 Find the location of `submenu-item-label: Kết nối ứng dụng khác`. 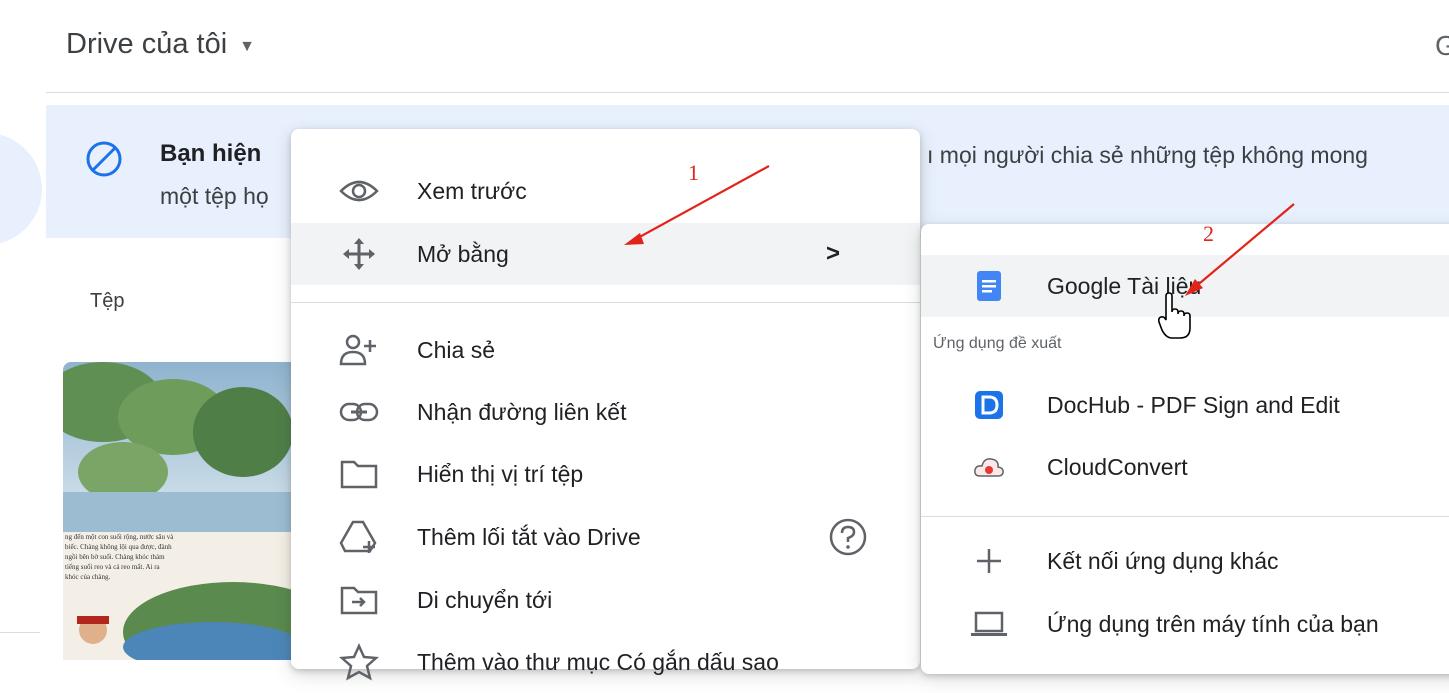

submenu-item-label: Kết nối ứng dụng khác is located at coordinates (1163, 560).